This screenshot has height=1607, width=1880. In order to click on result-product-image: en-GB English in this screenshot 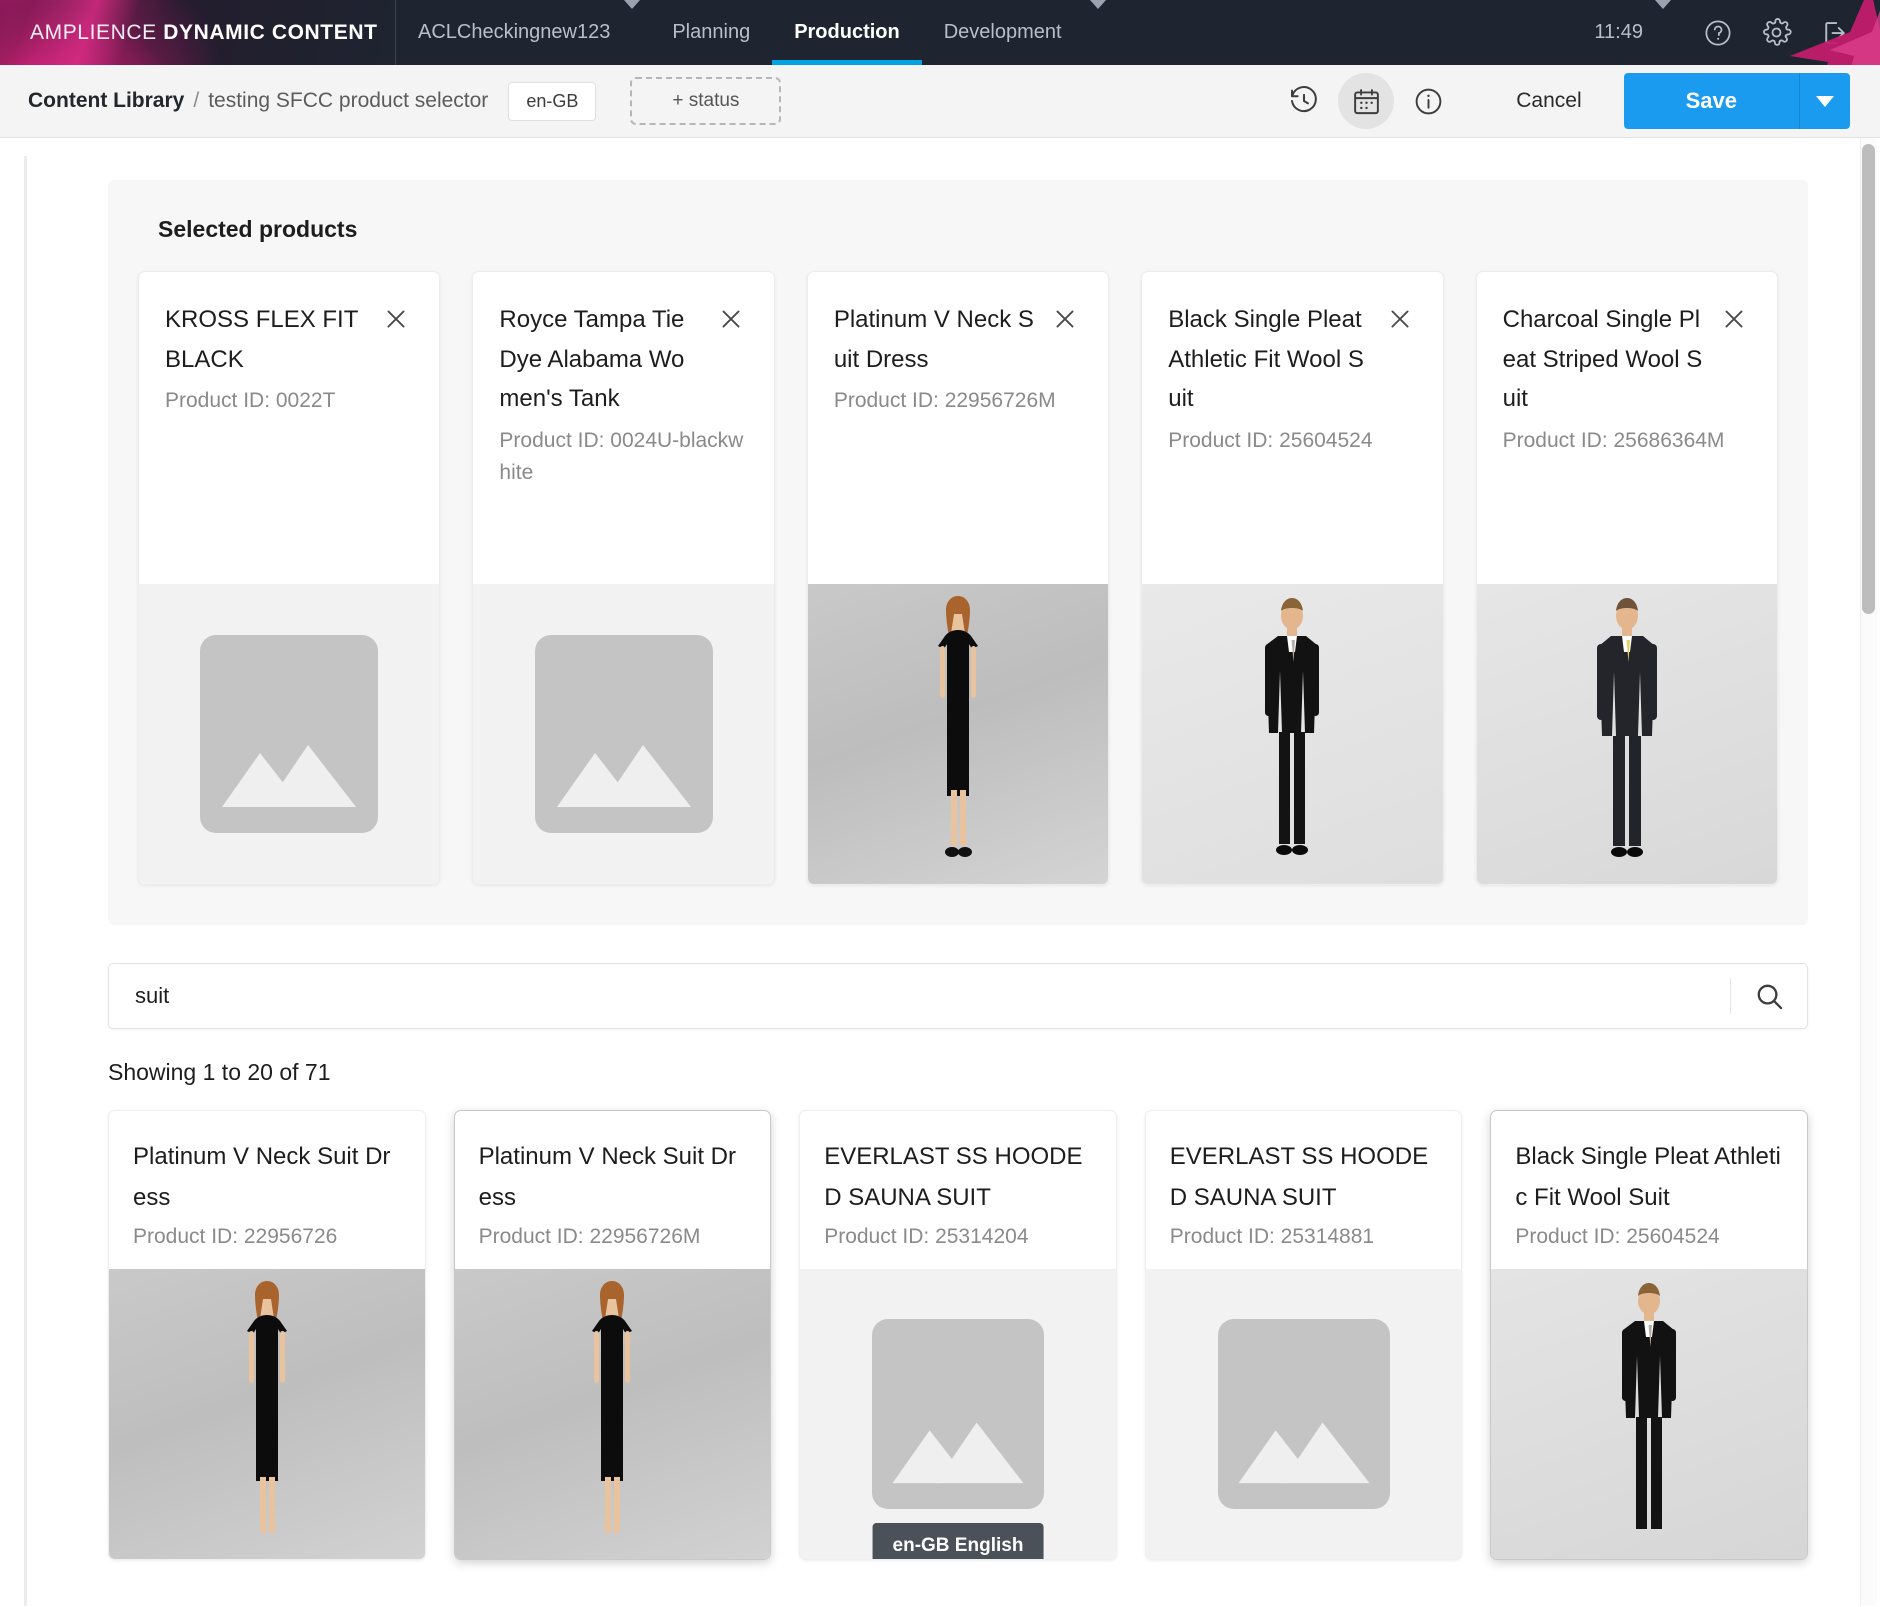, I will do `click(958, 1413)`.